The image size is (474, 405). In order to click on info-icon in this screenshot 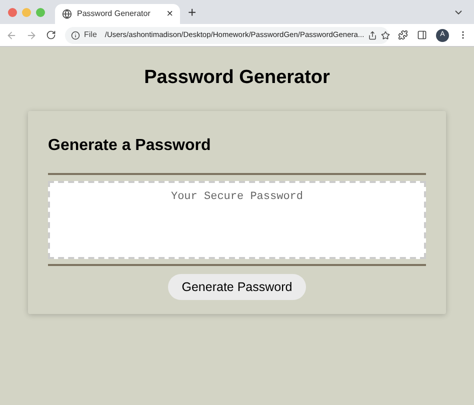, I will do `click(75, 35)`.